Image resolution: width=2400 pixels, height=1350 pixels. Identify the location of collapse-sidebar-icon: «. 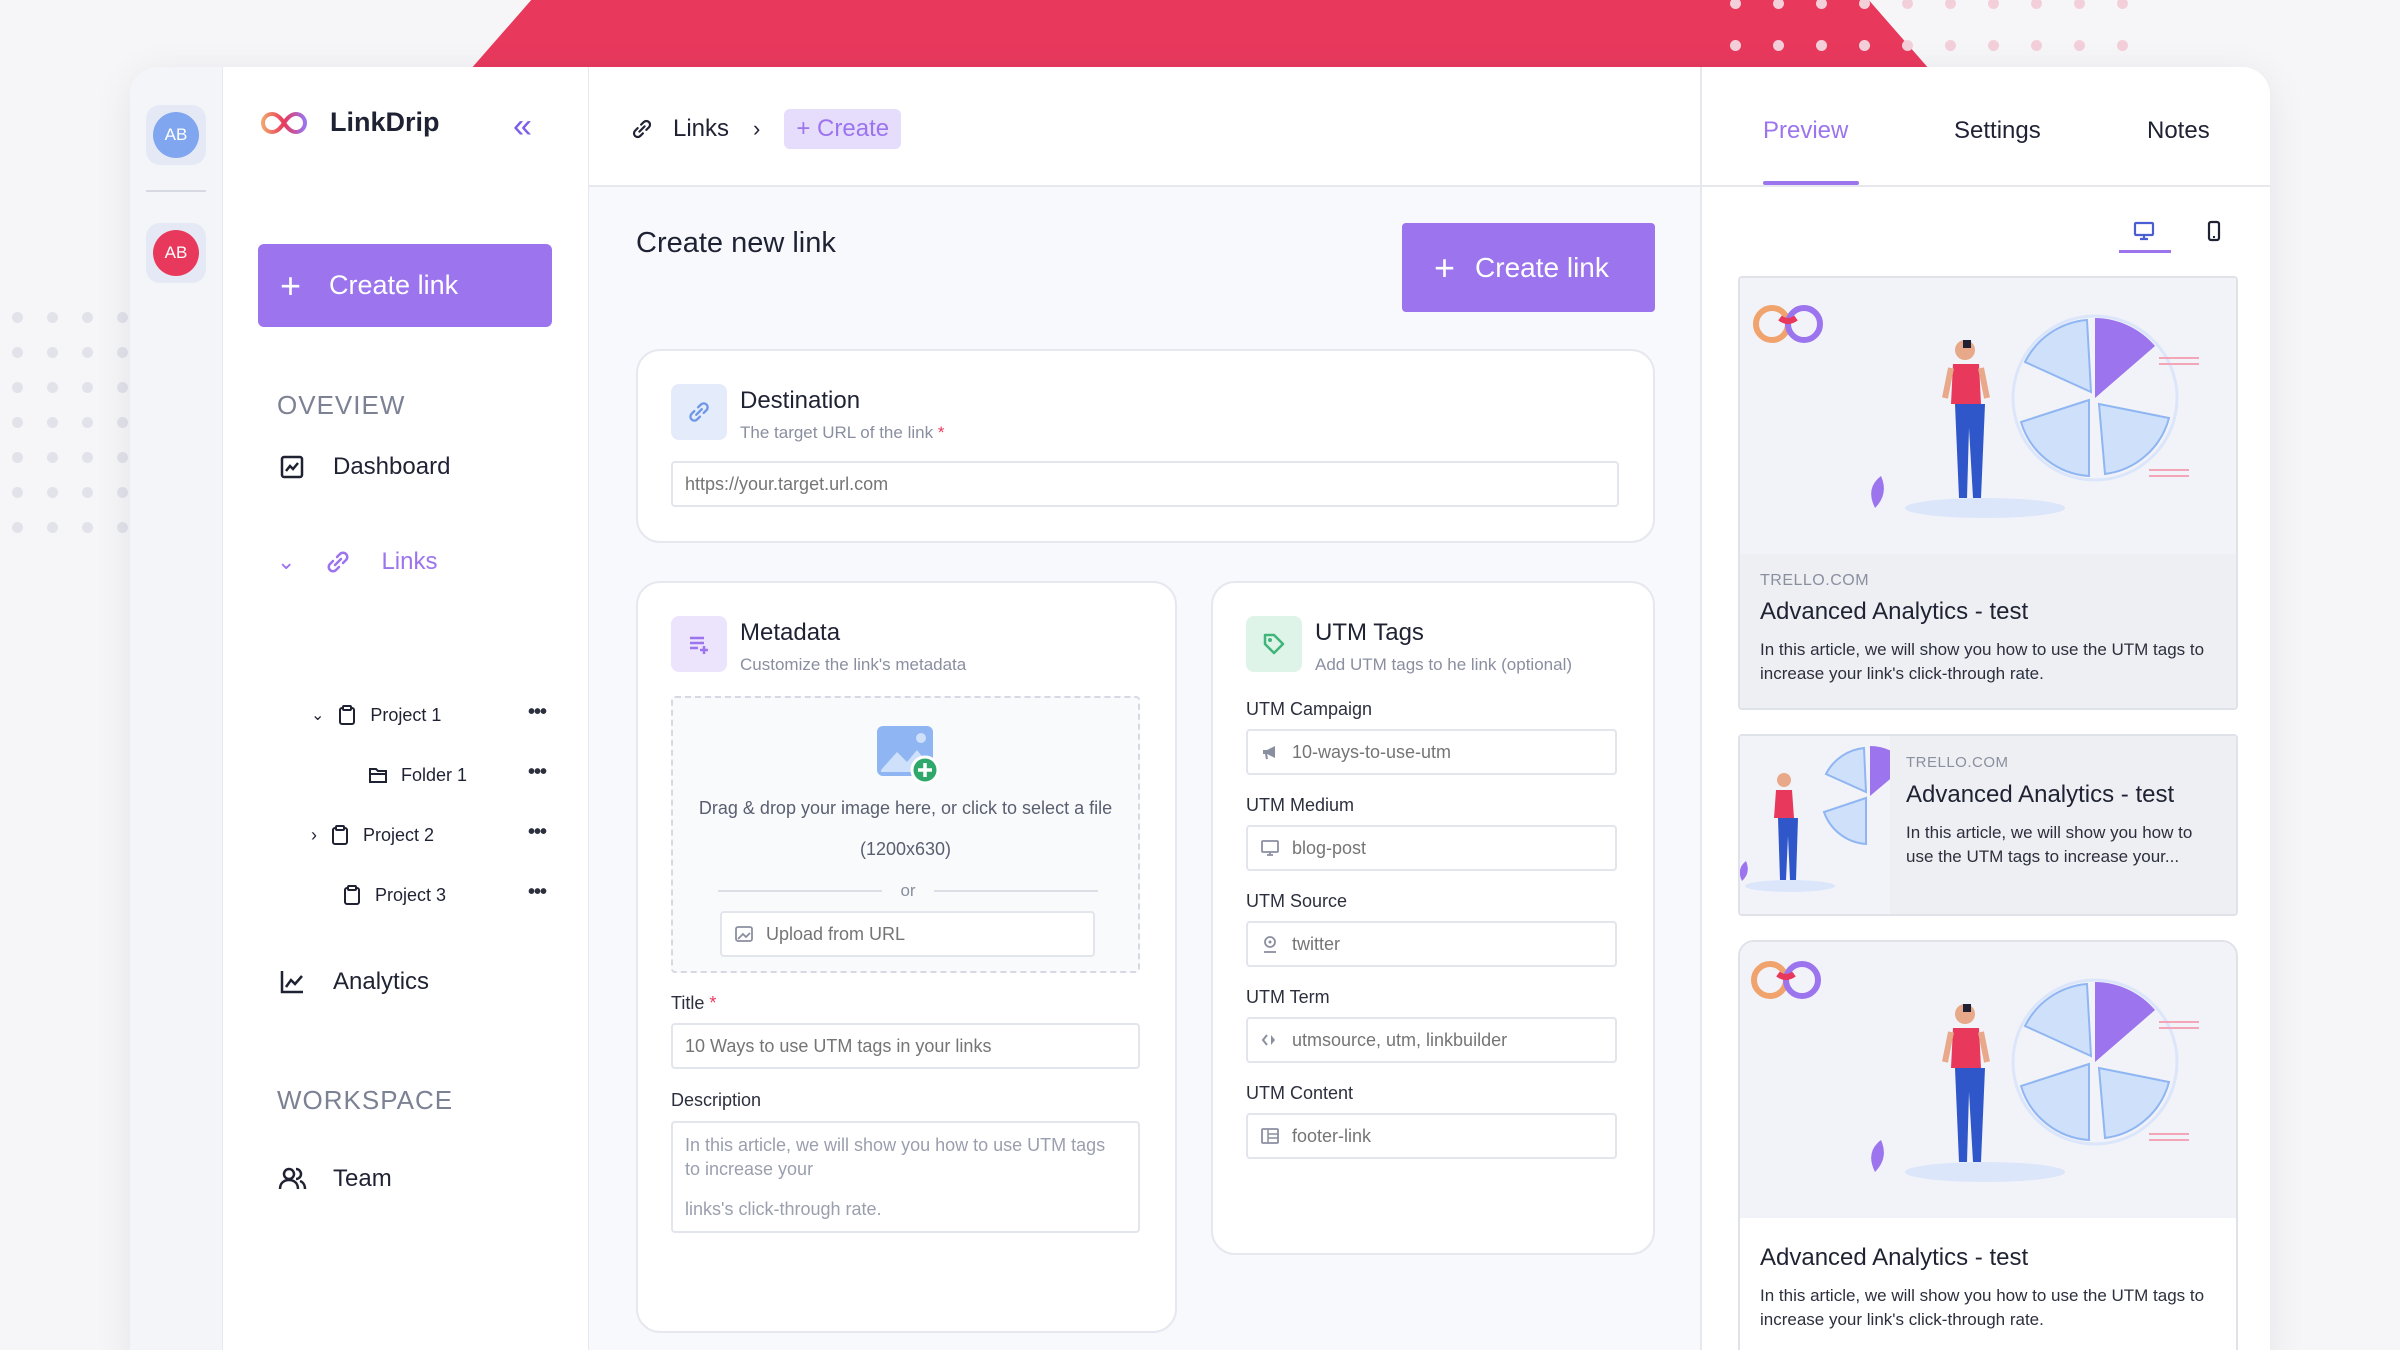
(522, 126).